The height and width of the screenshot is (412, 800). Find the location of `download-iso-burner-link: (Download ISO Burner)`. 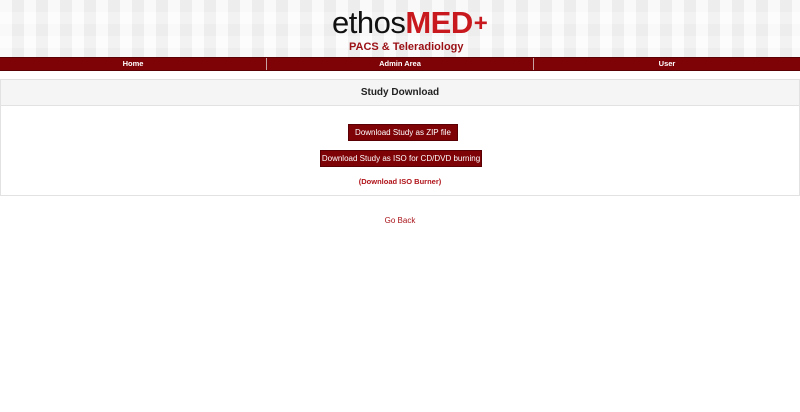

download-iso-burner-link: (Download ISO Burner) is located at coordinates (400, 181).